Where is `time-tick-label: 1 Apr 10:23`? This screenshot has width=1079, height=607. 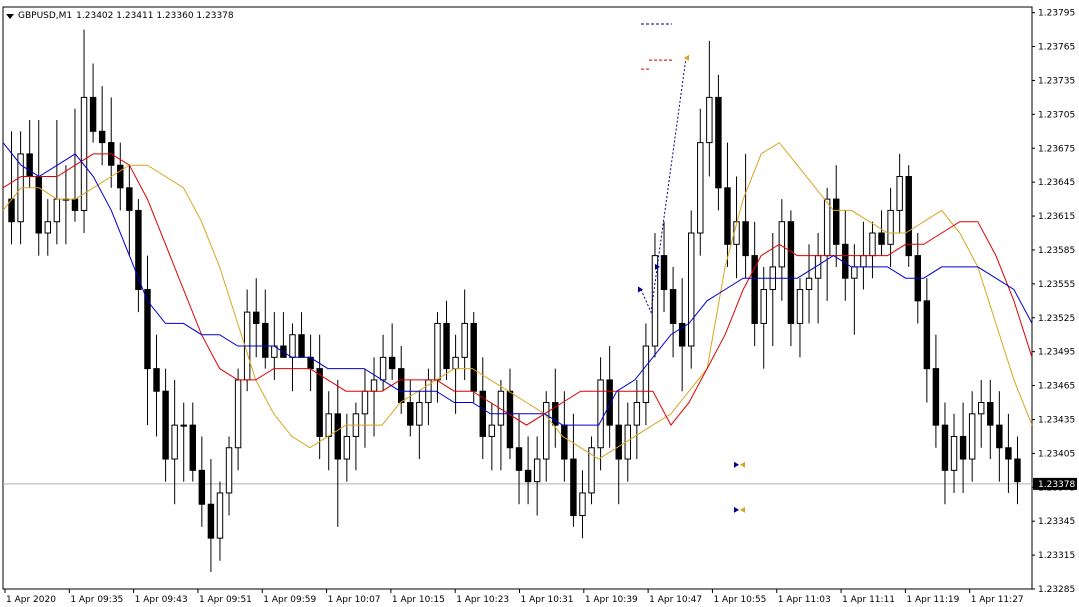
time-tick-label: 1 Apr 10:23 is located at coordinates (482, 600).